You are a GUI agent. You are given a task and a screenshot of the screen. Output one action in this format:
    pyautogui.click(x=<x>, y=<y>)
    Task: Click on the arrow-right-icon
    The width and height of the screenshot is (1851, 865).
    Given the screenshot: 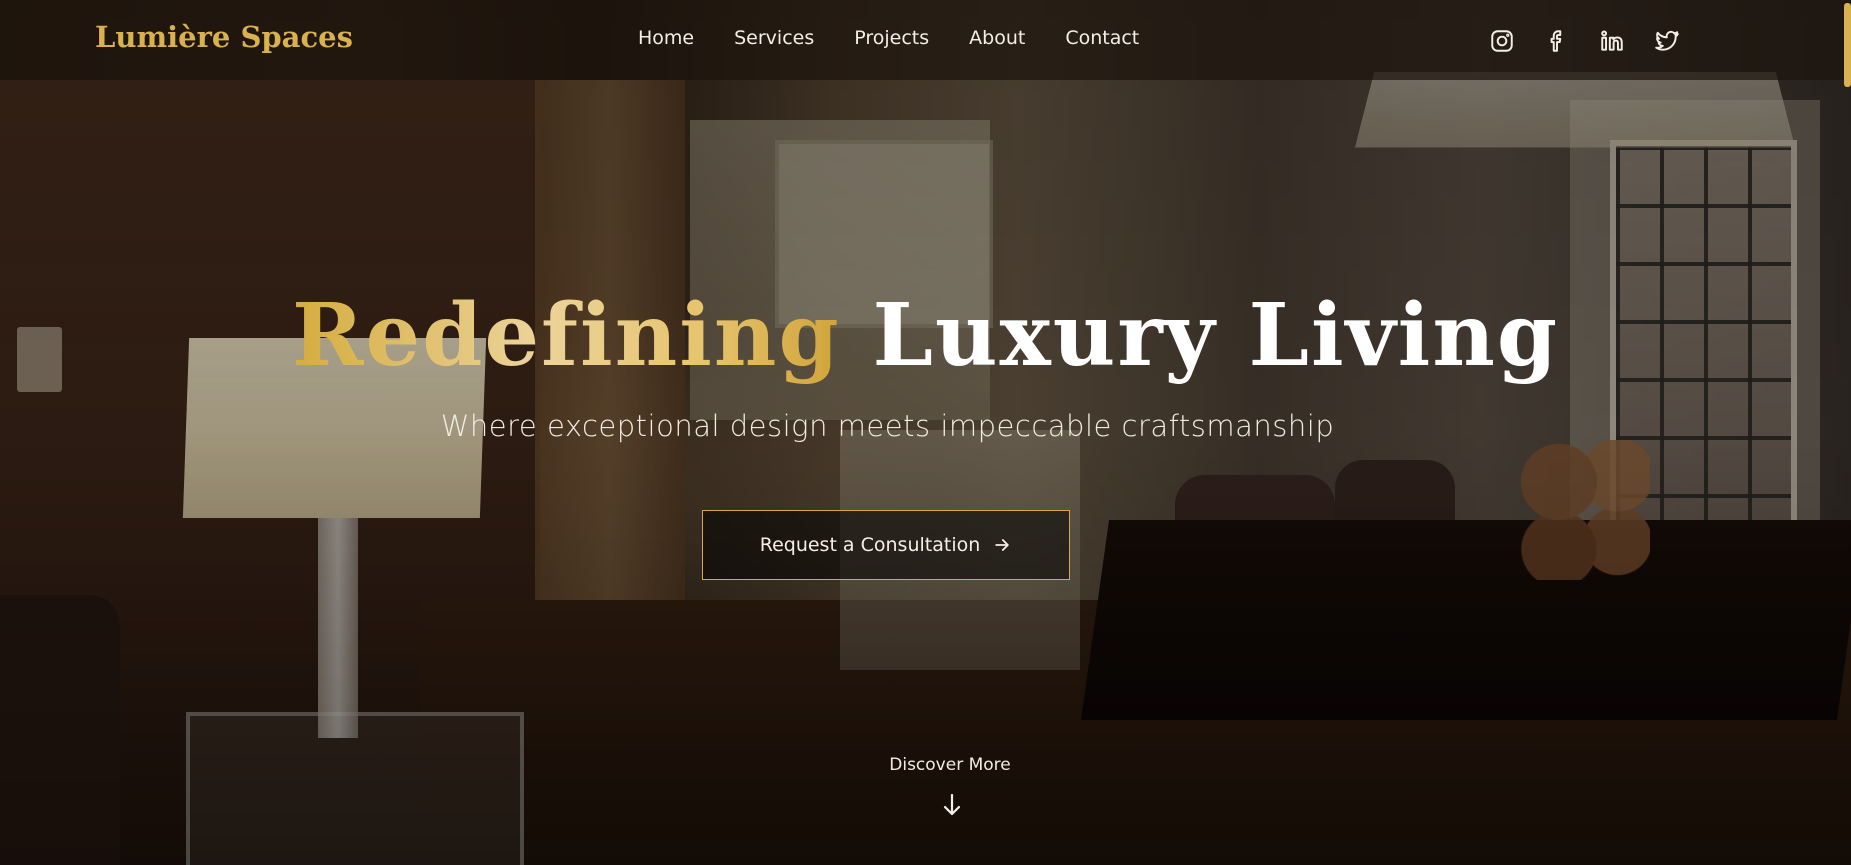 What is the action you would take?
    pyautogui.click(x=1002, y=545)
    